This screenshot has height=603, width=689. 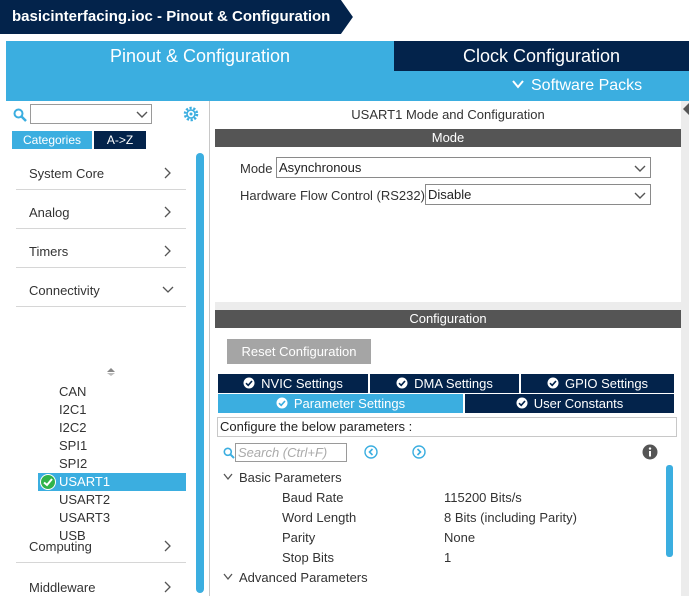 I want to click on group-label: Advanced Parameters, so click(x=303, y=577).